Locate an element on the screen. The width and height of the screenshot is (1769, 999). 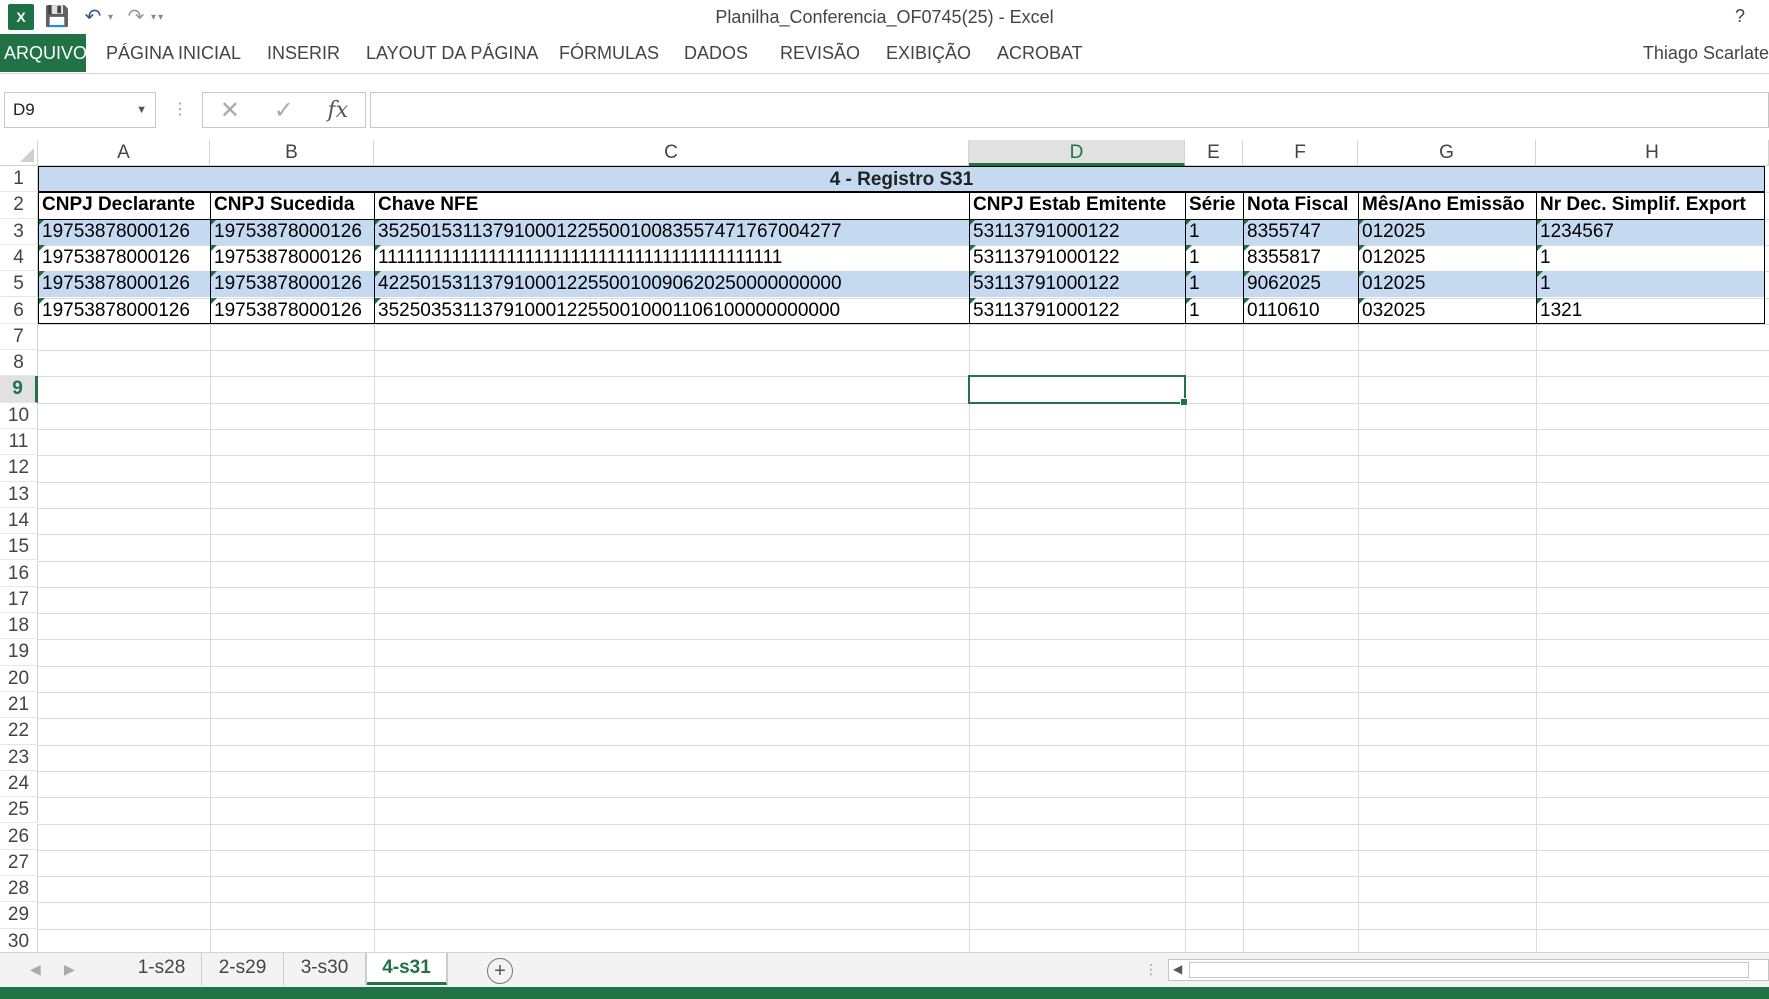
row-header-17: 17 is located at coordinates (19, 600).